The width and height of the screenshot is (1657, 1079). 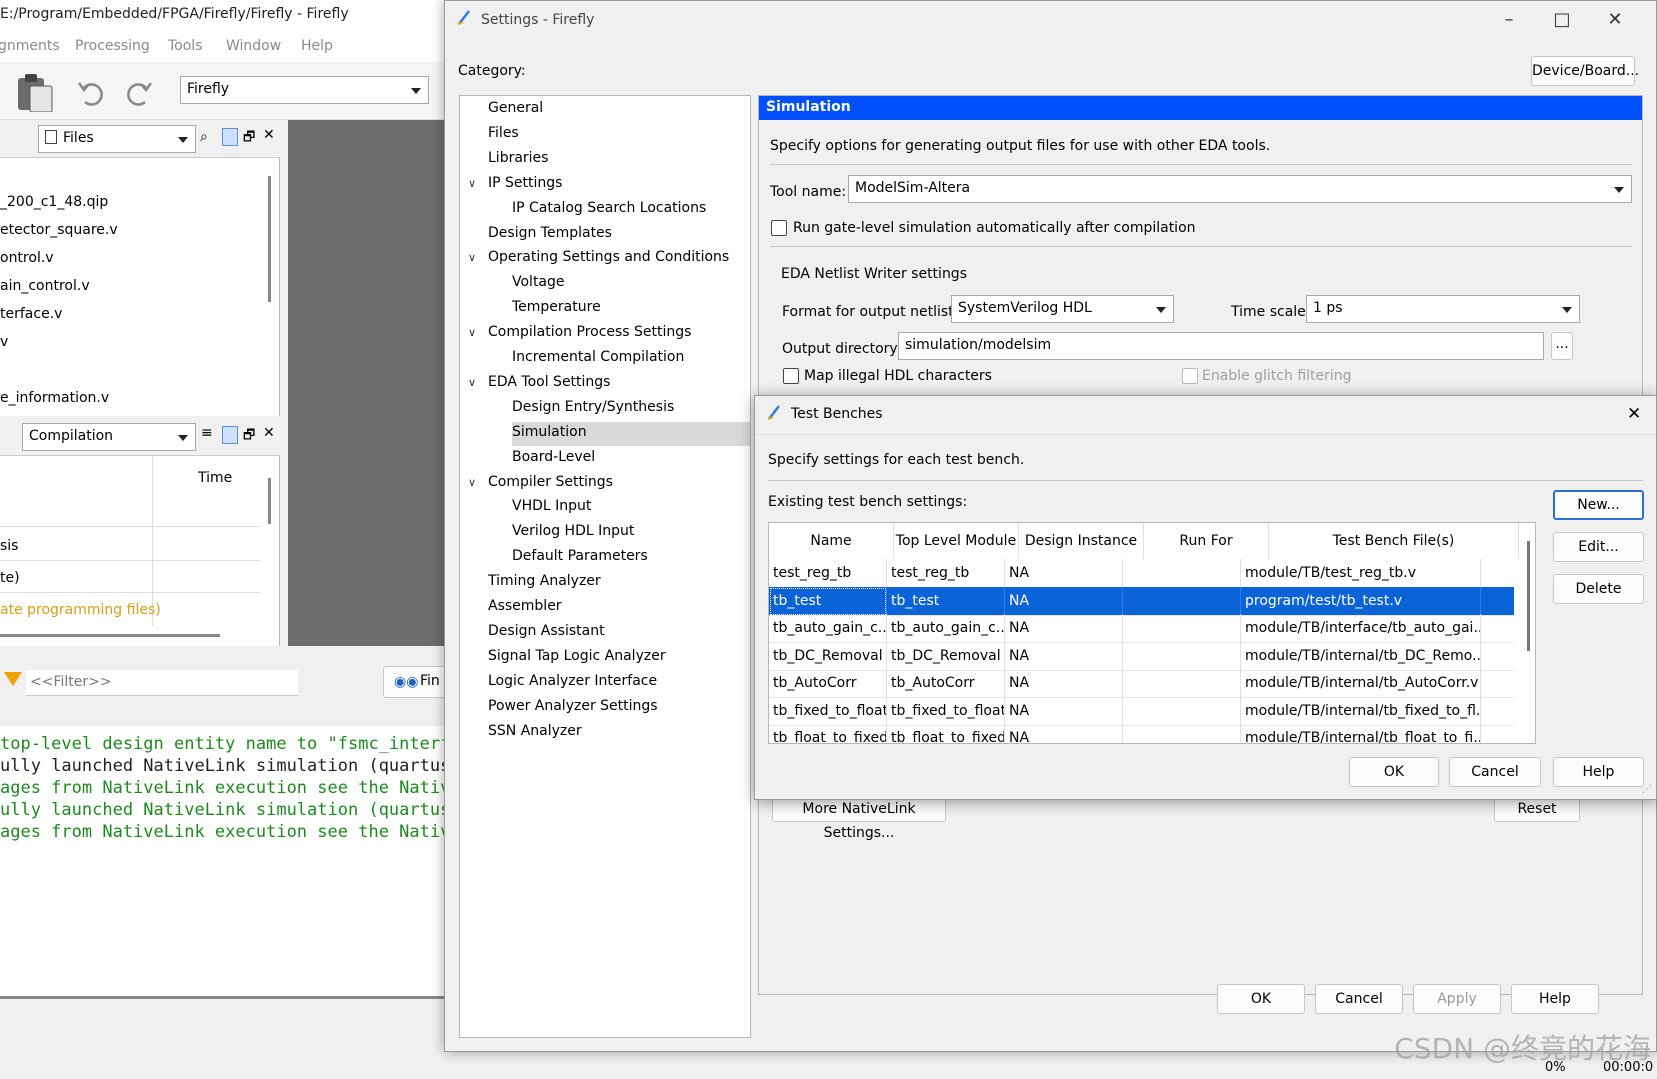 What do you see at coordinates (1598, 772) in the screenshot?
I see `tb-help-button: Help` at bounding box center [1598, 772].